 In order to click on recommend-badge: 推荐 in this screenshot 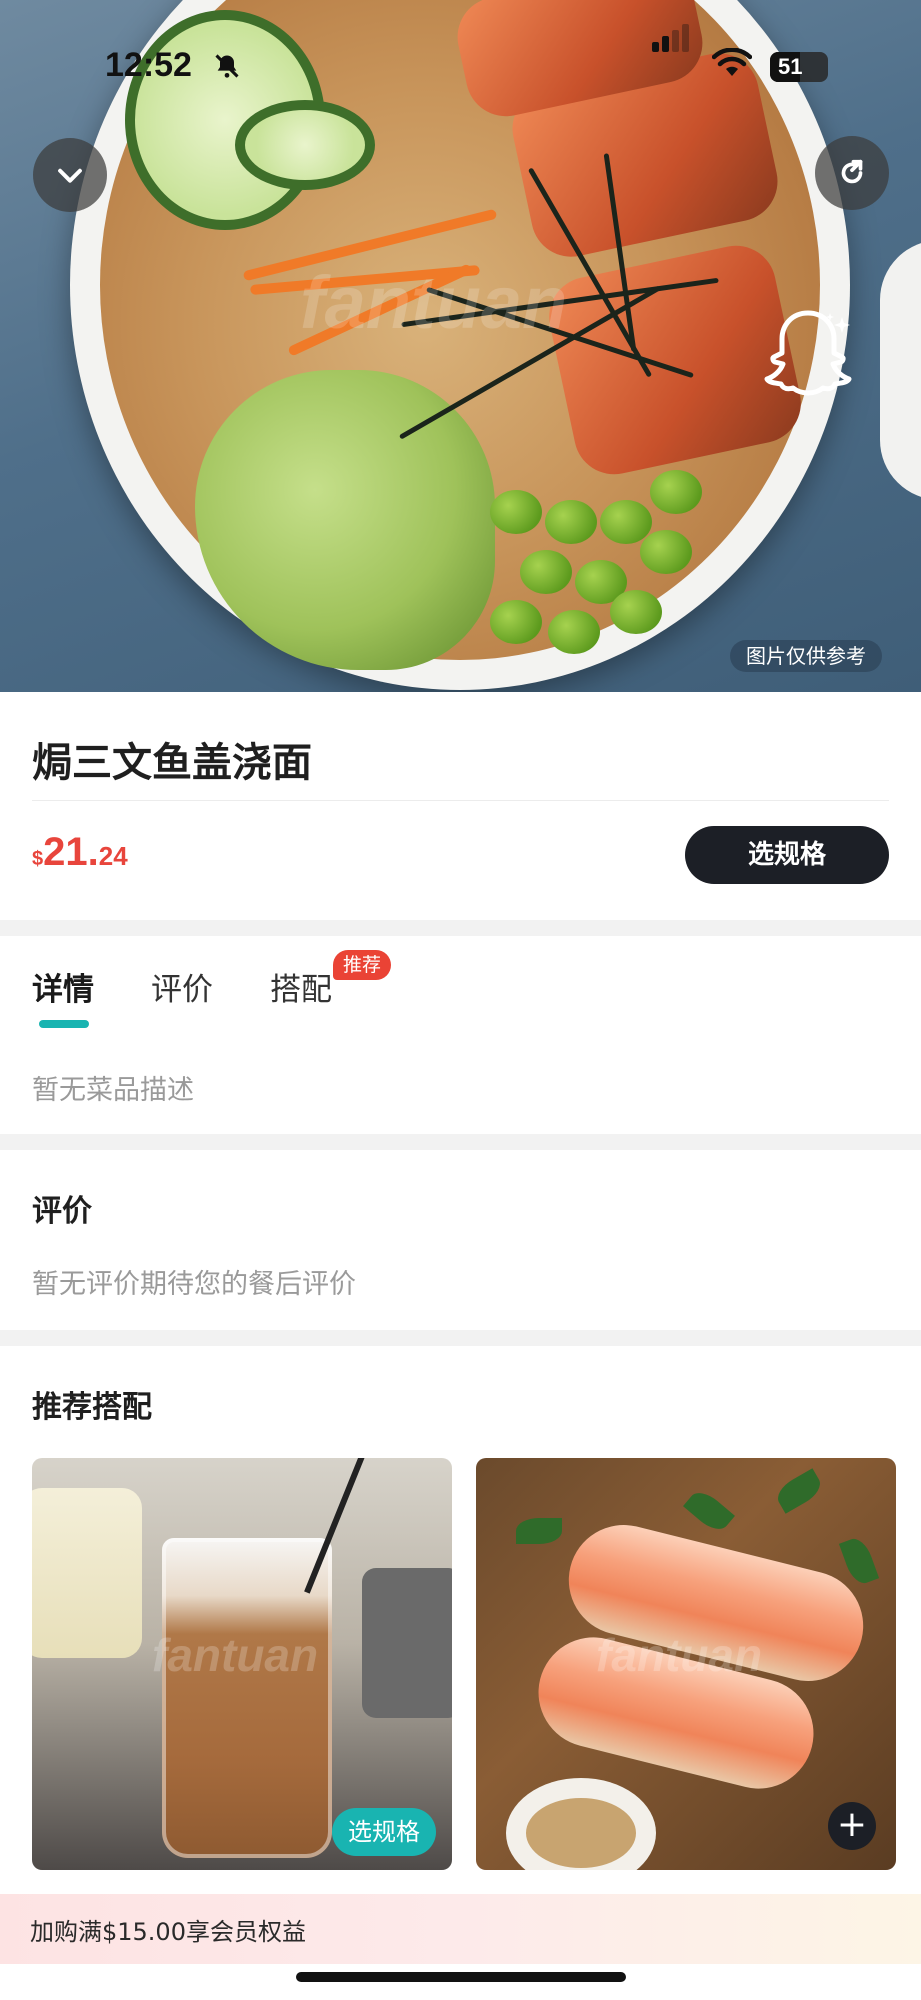, I will do `click(362, 965)`.